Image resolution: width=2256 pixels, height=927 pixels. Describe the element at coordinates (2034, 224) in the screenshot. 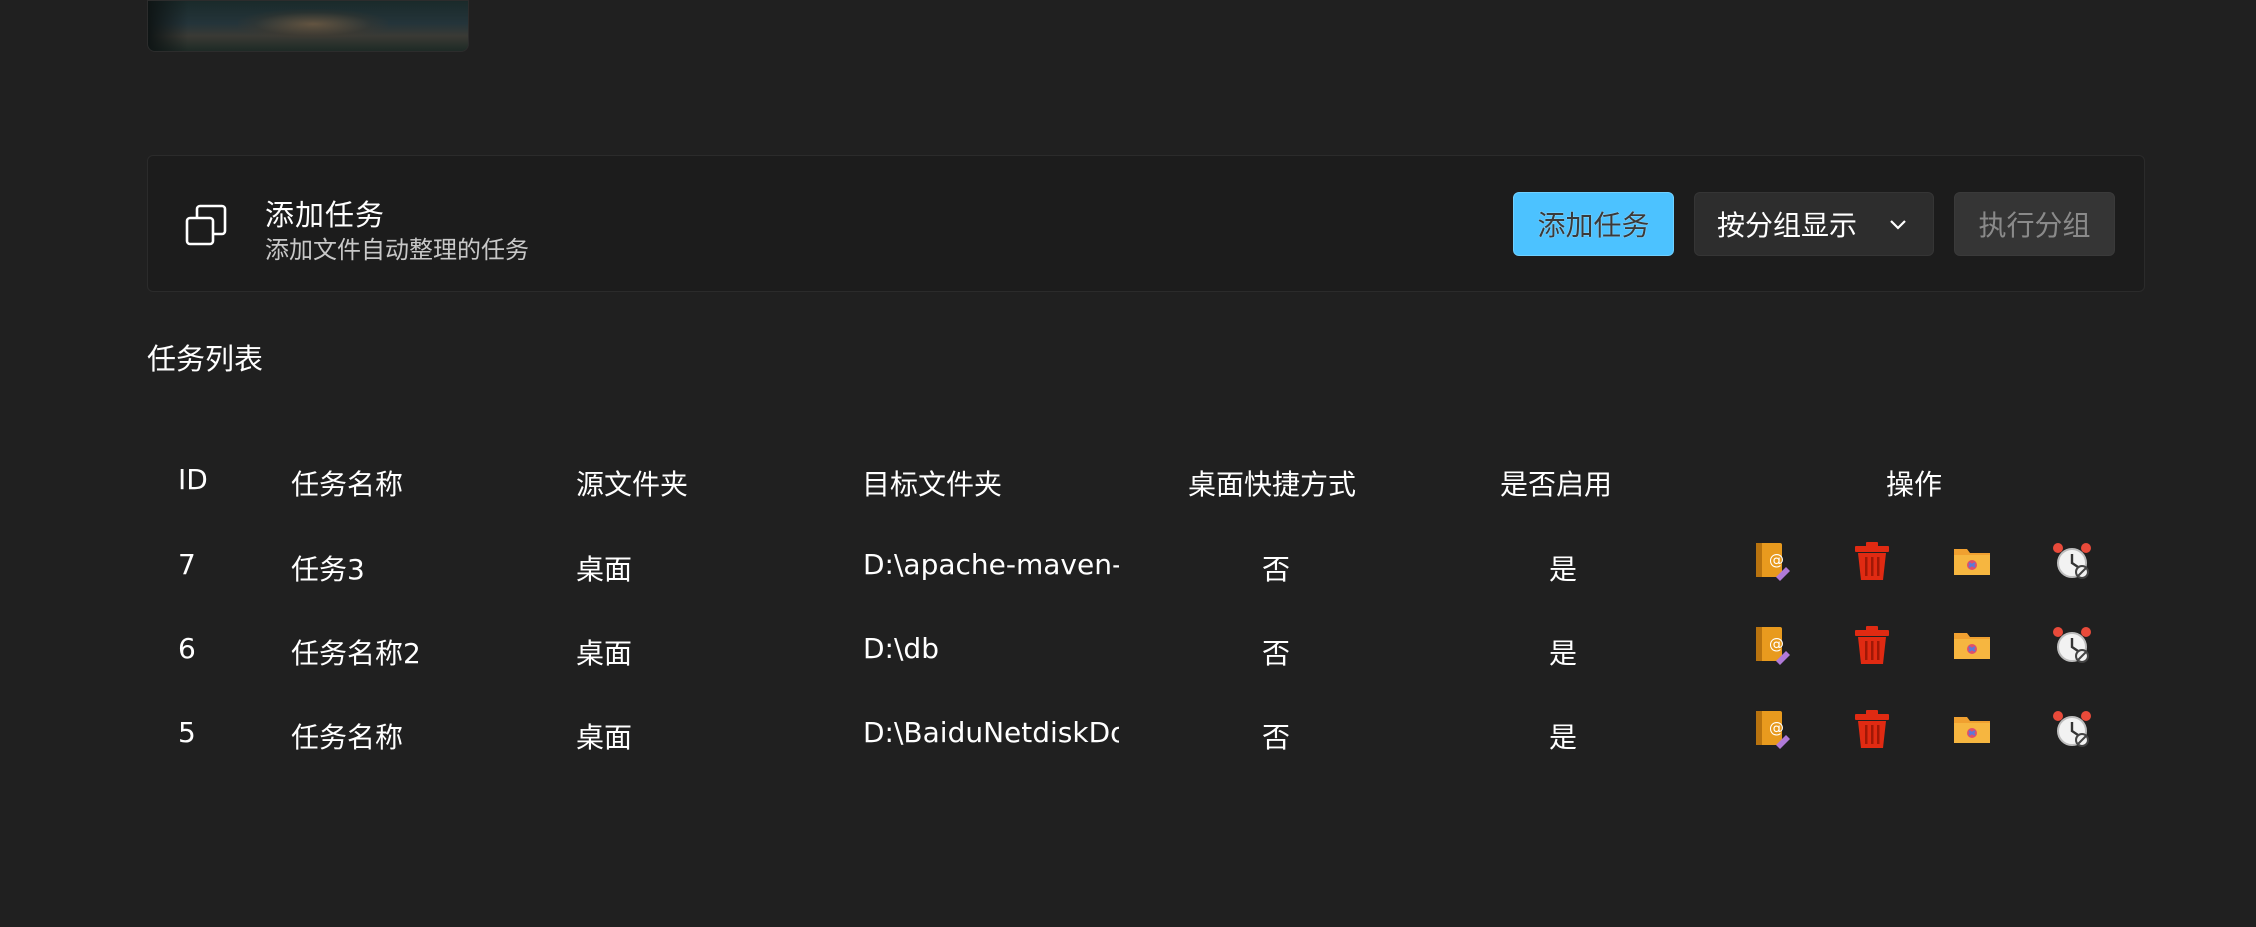

I see `run-group-button: 执行分组` at that location.